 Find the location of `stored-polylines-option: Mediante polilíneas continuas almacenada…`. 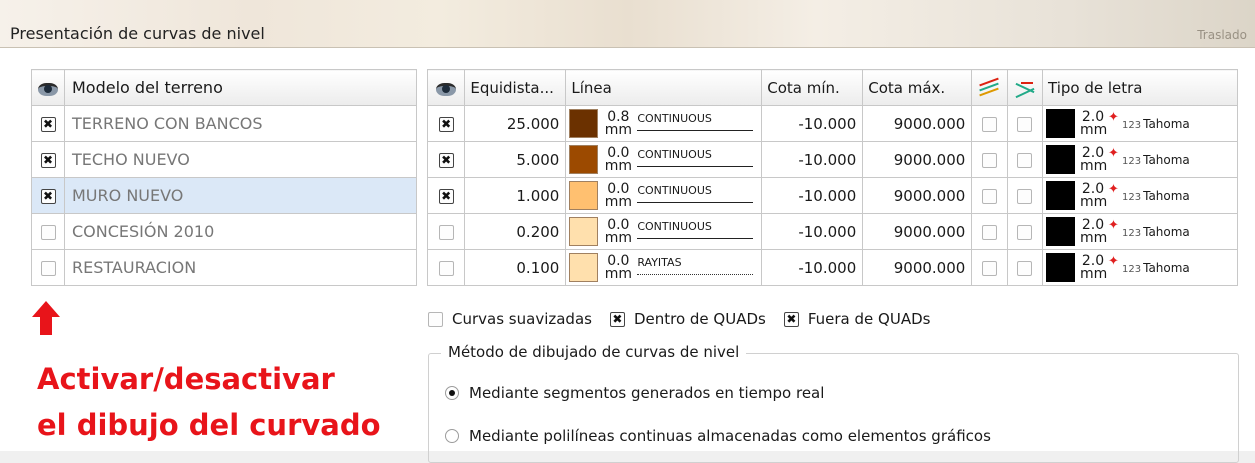

stored-polylines-option: Mediante polilíneas continuas almacenada… is located at coordinates (718, 436).